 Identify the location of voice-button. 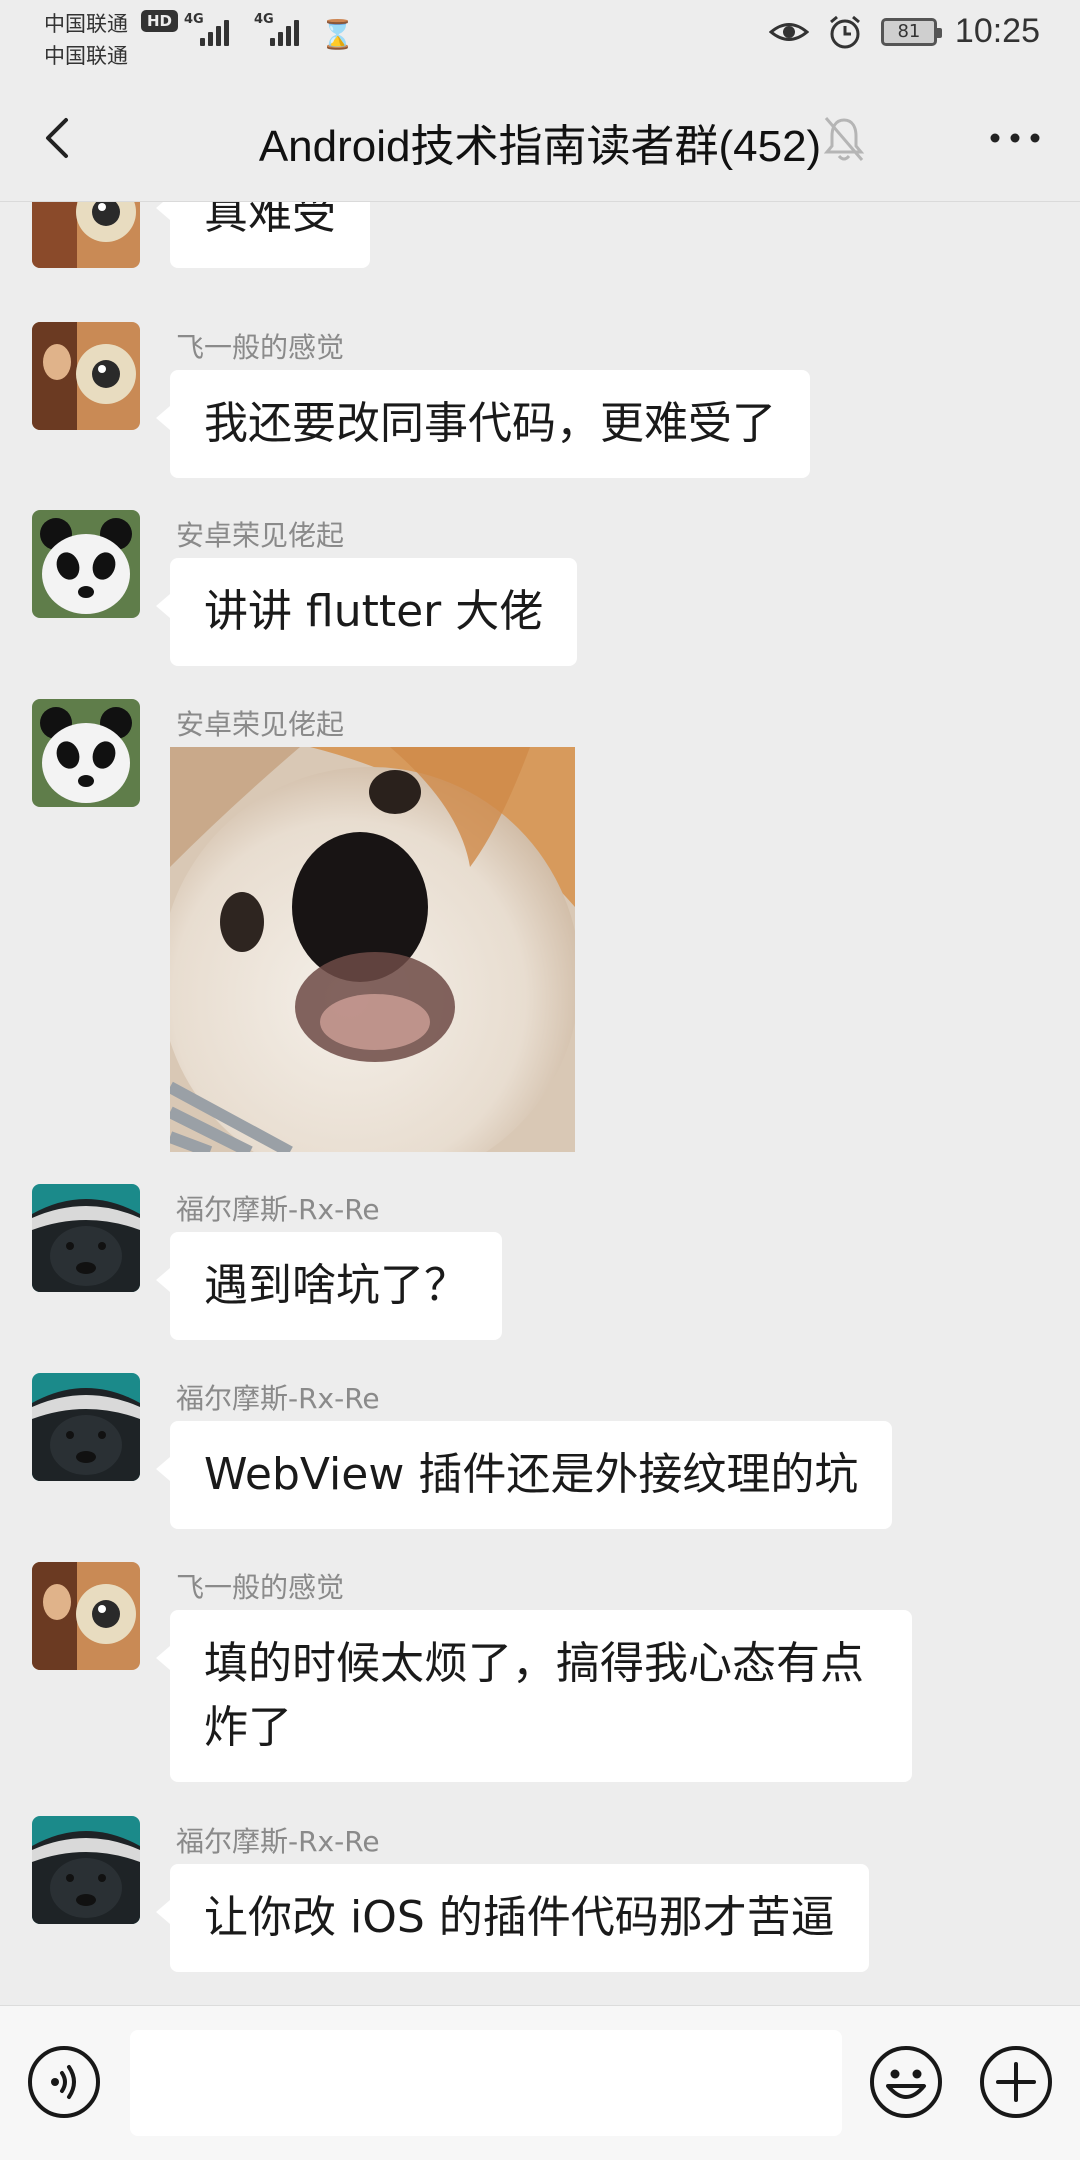
(64, 2082).